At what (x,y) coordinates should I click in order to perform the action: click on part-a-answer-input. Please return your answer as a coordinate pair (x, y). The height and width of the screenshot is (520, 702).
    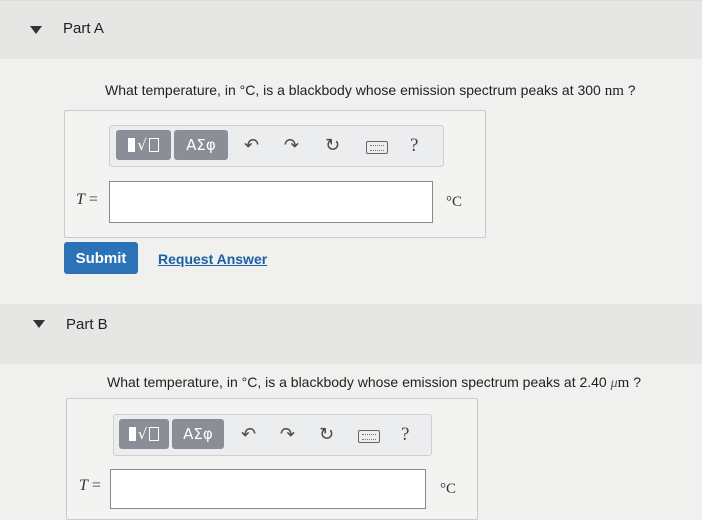
    Looking at the image, I should click on (271, 202).